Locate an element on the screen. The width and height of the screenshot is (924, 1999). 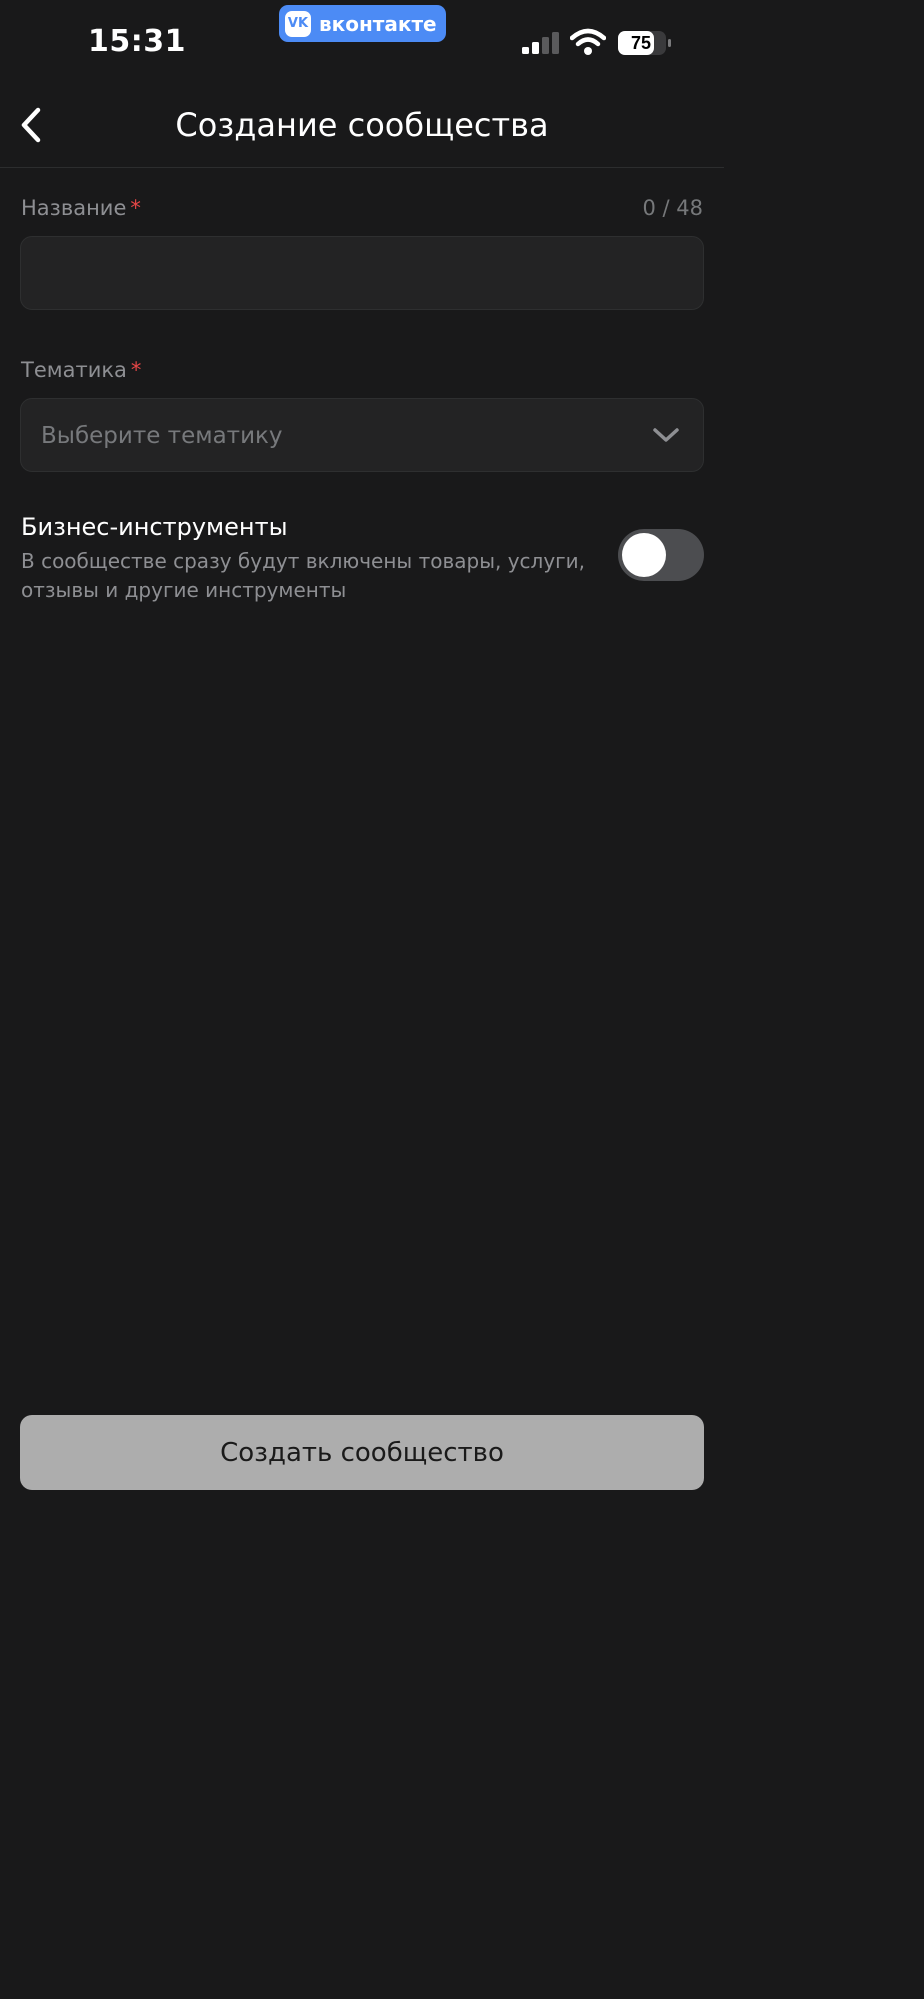
app-badge-label: вконтакте is located at coordinates (378, 23).